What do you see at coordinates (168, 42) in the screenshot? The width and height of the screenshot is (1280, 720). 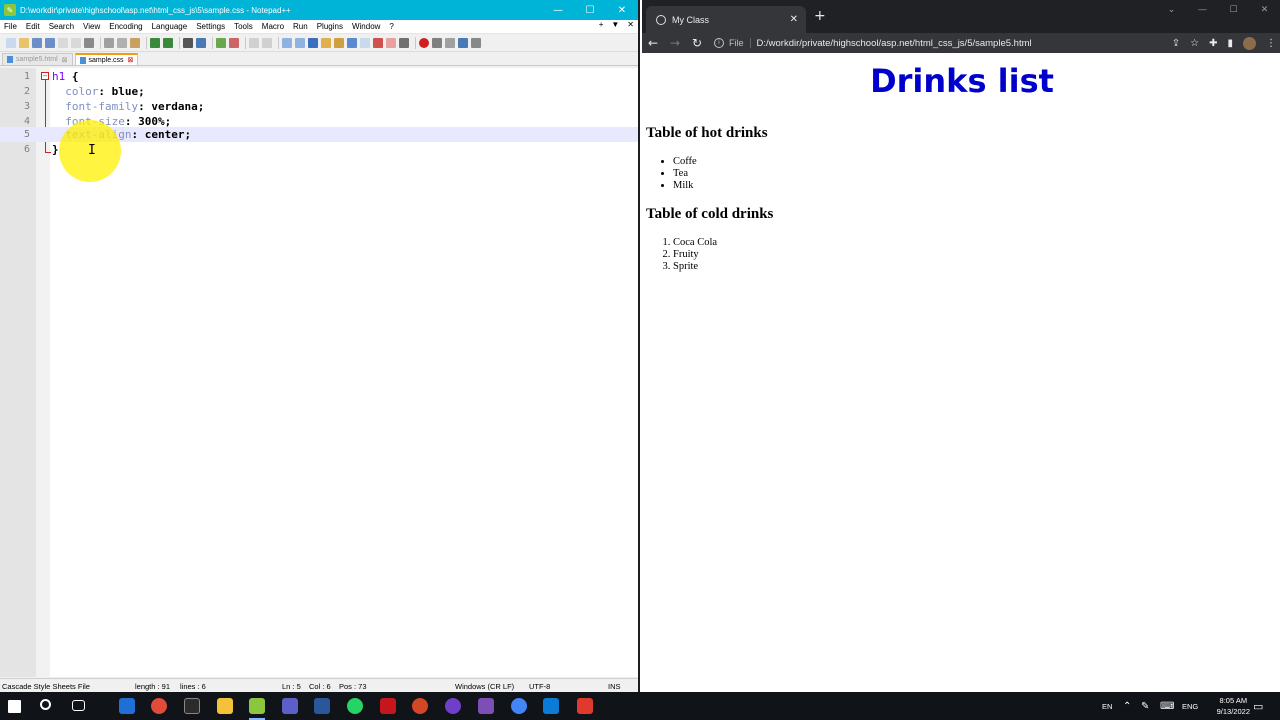 I see `redo-icon` at bounding box center [168, 42].